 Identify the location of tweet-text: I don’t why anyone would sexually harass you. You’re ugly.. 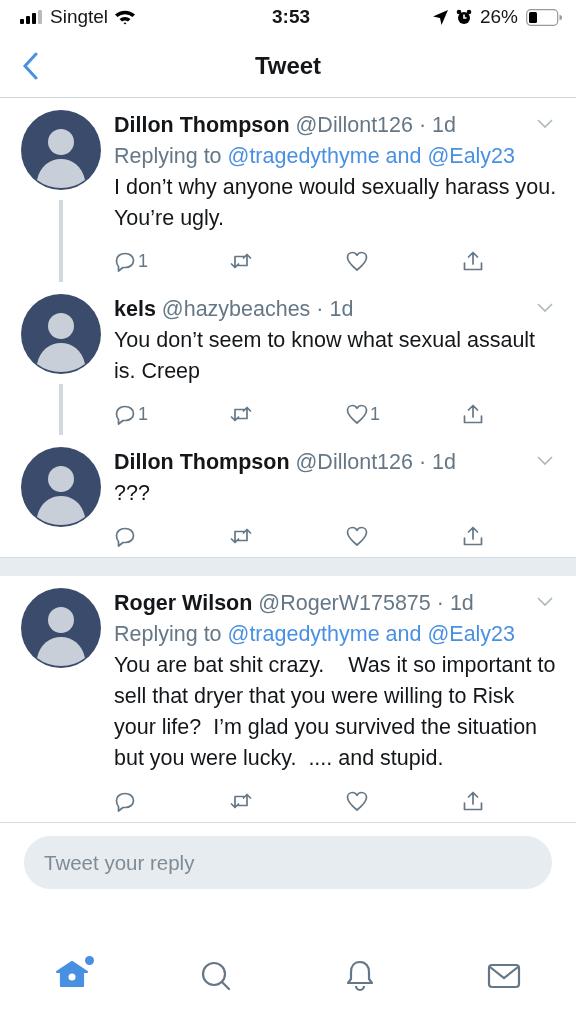
(336, 203).